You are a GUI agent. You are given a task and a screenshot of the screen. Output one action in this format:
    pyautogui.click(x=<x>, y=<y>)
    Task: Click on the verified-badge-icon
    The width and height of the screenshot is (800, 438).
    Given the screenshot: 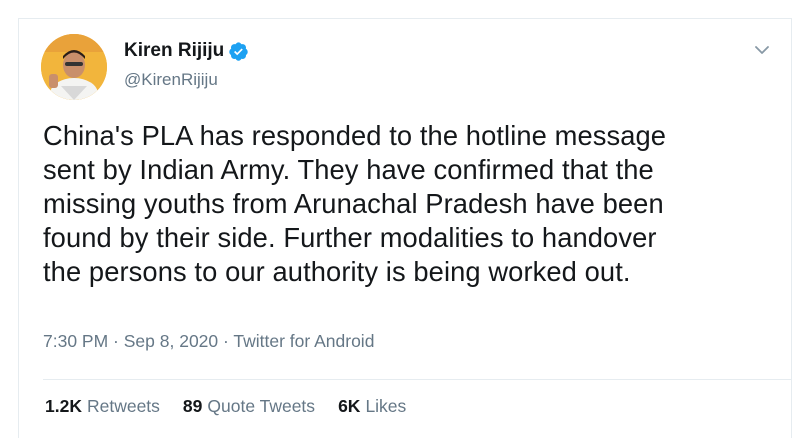 What is the action you would take?
    pyautogui.click(x=238, y=51)
    